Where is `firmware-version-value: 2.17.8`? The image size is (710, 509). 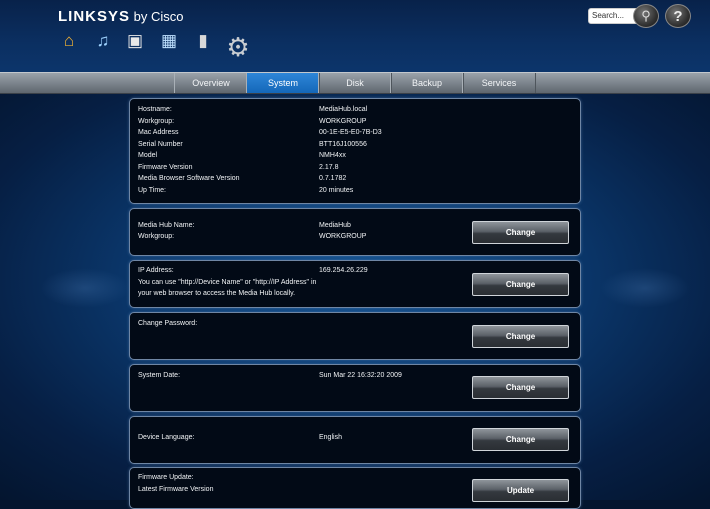
firmware-version-value: 2.17.8 is located at coordinates (329, 167).